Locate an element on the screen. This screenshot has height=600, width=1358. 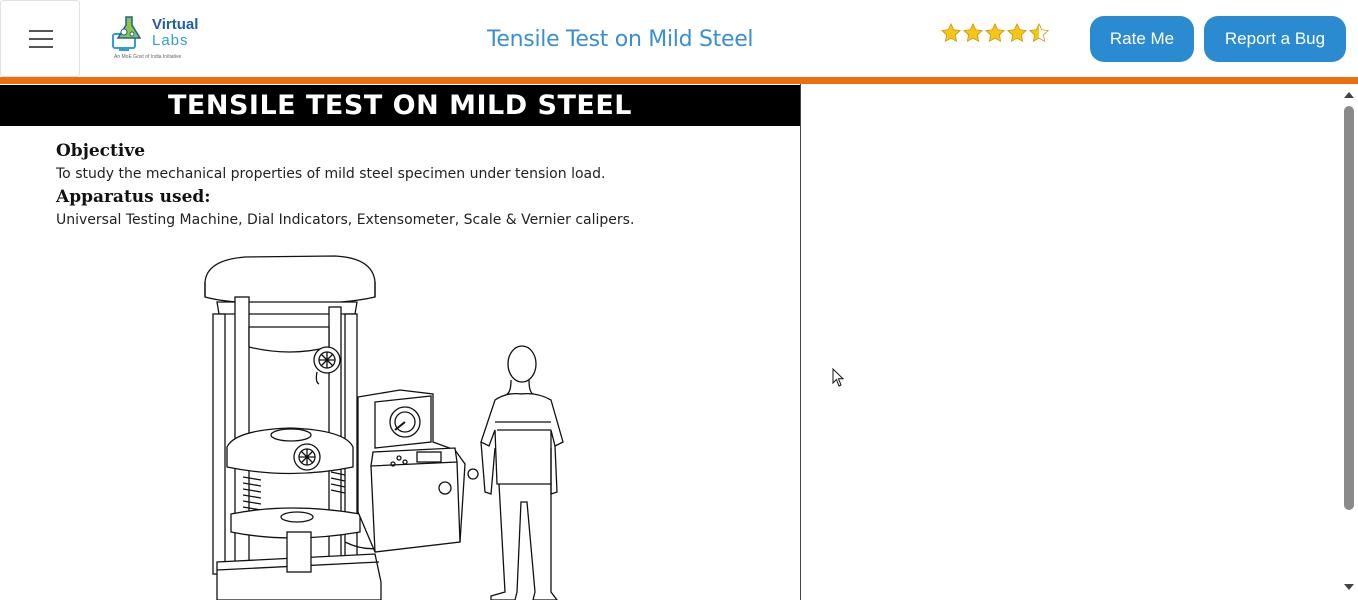
experiment-banner: TENSILE TEST ON MILD STEEL is located at coordinates (400, 105).